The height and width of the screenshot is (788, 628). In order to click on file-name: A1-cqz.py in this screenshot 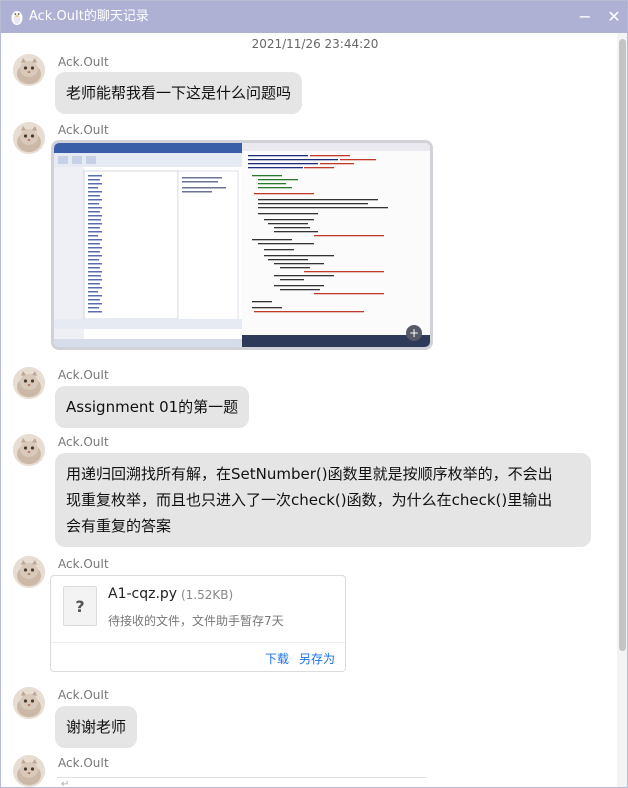, I will do `click(143, 594)`.